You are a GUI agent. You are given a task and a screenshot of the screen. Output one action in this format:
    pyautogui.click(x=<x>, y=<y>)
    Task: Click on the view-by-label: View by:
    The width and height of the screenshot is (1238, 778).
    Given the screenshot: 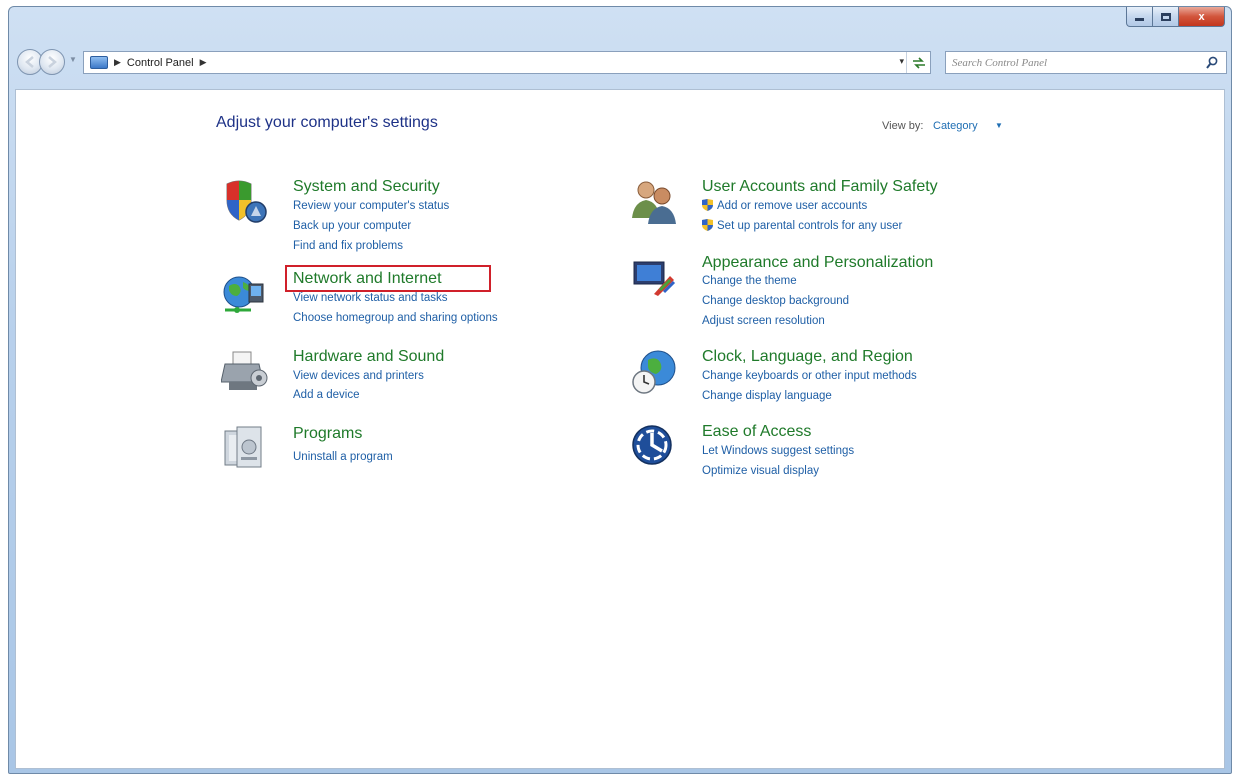 What is the action you would take?
    pyautogui.click(x=903, y=126)
    